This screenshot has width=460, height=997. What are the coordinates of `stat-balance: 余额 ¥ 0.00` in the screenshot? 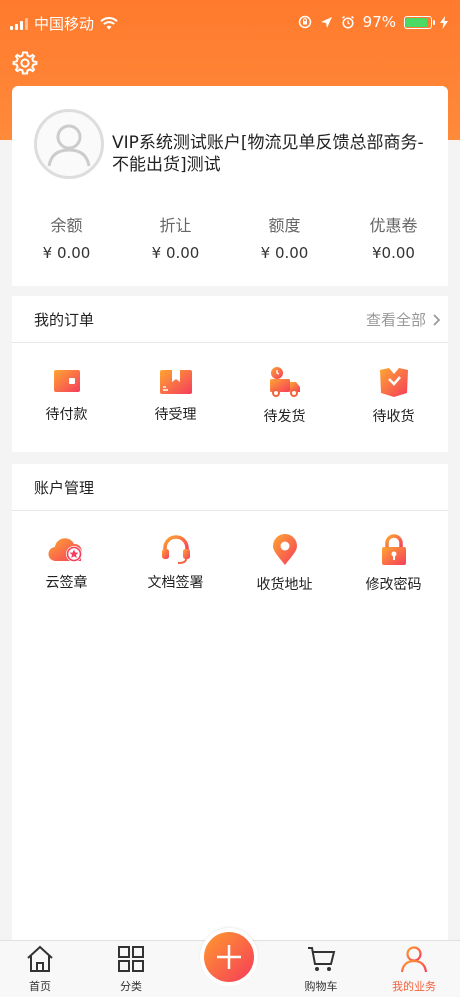 It's located at (66, 237).